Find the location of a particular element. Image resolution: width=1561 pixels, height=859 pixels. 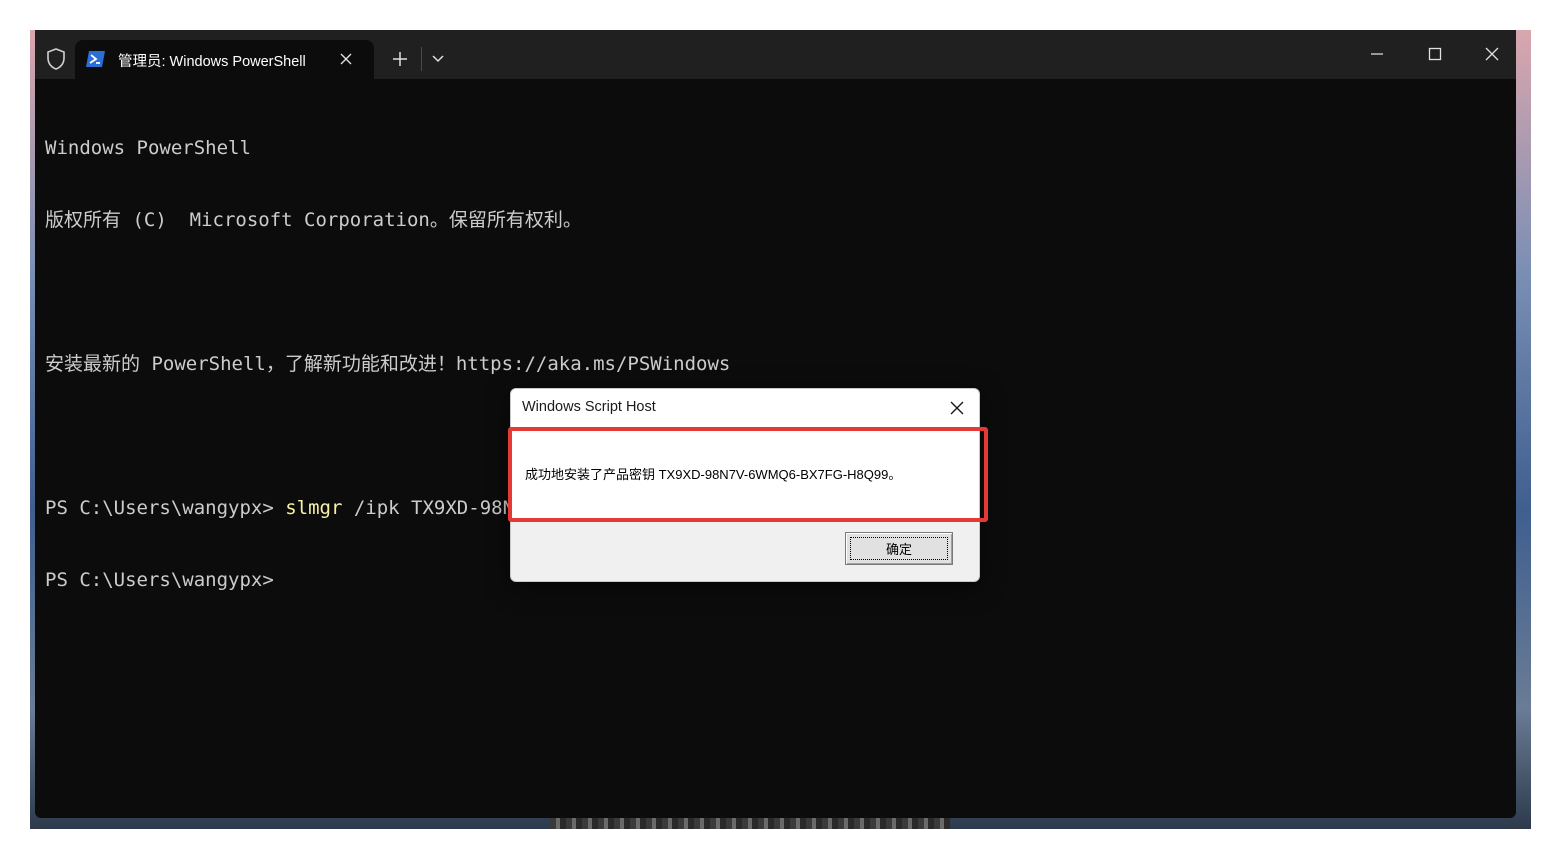

dialog-titlebar: Windows Script Host is located at coordinates (745, 408).